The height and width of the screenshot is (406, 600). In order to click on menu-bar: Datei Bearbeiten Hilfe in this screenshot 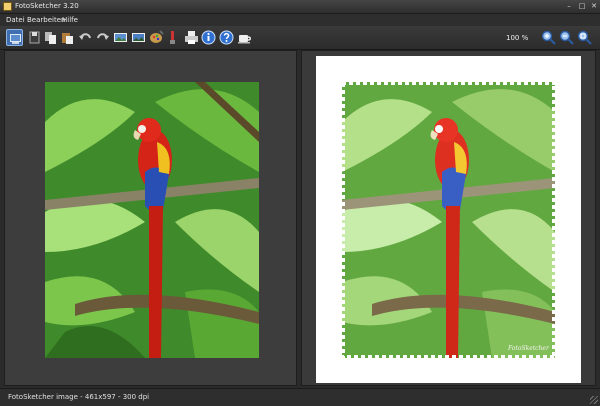, I will do `click(300, 20)`.